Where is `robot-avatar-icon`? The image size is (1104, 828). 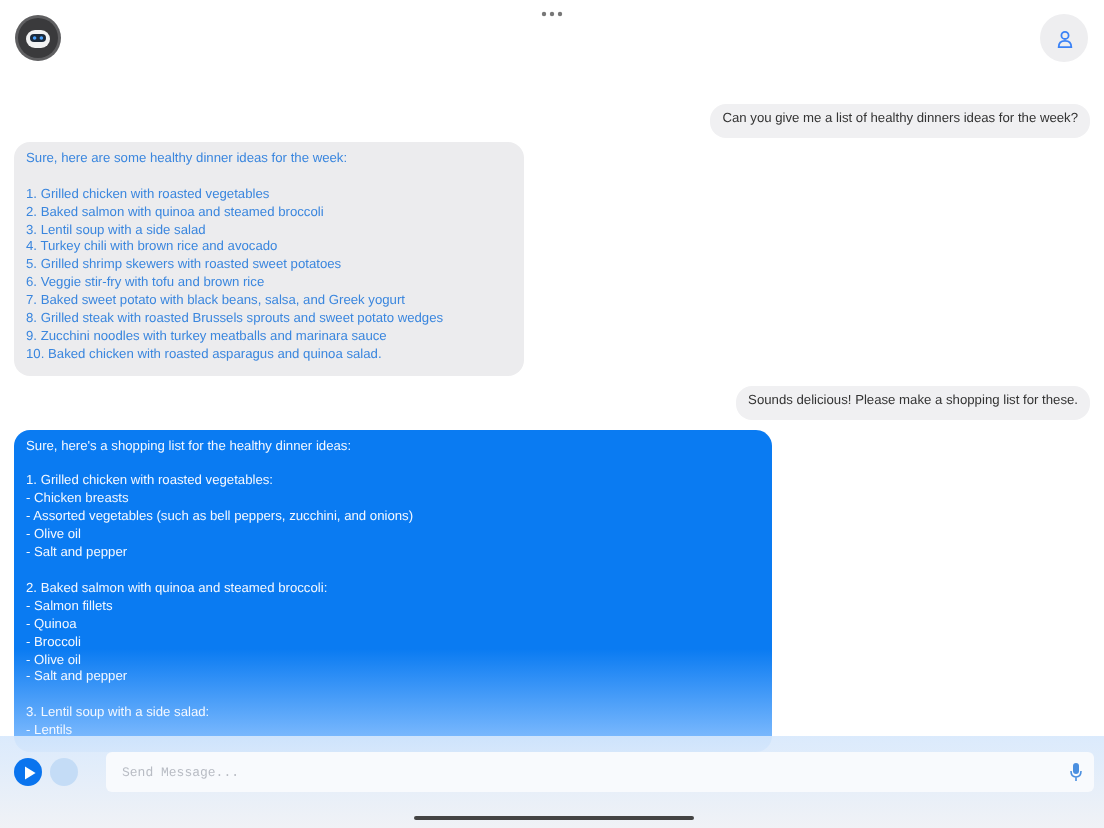
robot-avatar-icon is located at coordinates (38, 38).